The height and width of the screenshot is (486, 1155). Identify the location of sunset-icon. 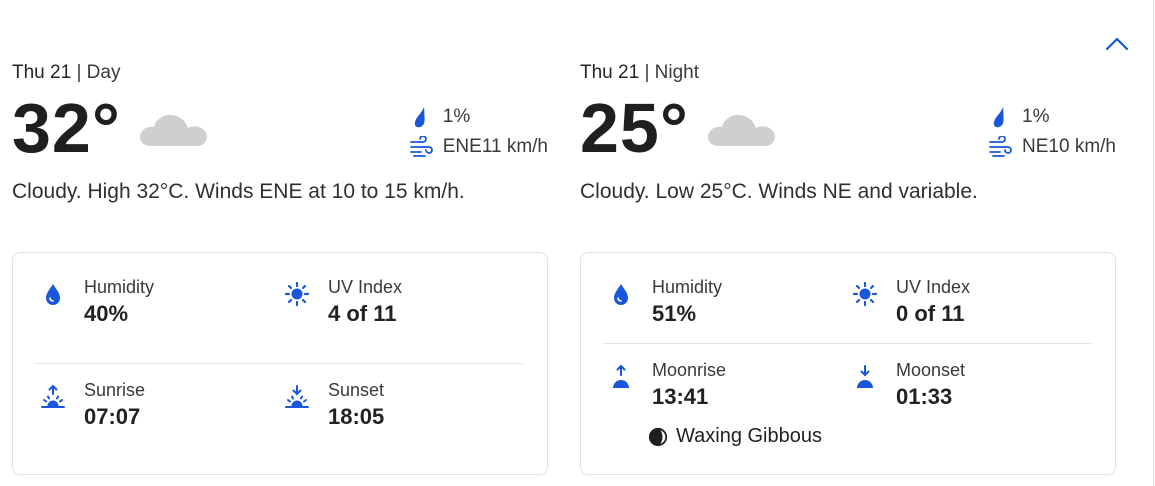
(297, 396).